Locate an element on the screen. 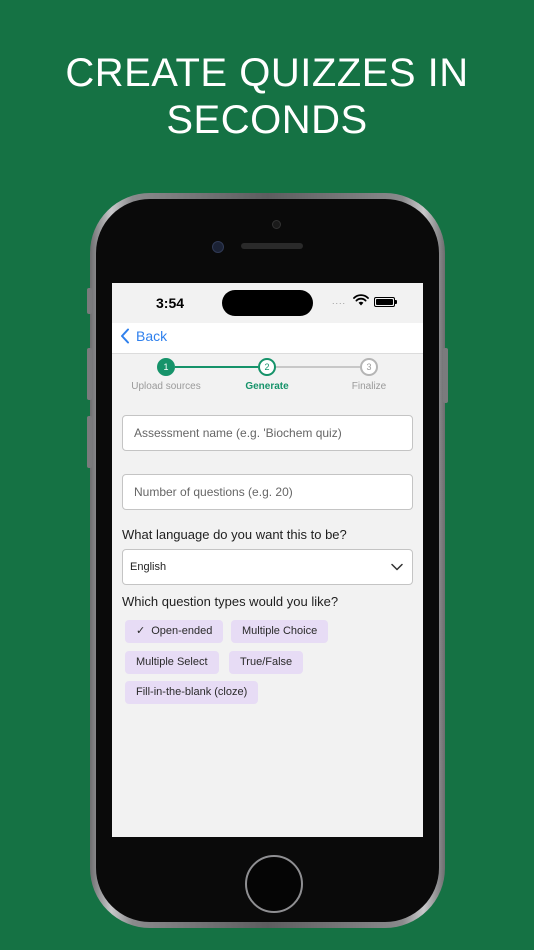 The height and width of the screenshot is (950, 534). step-1-indicator: 1 is located at coordinates (166, 367).